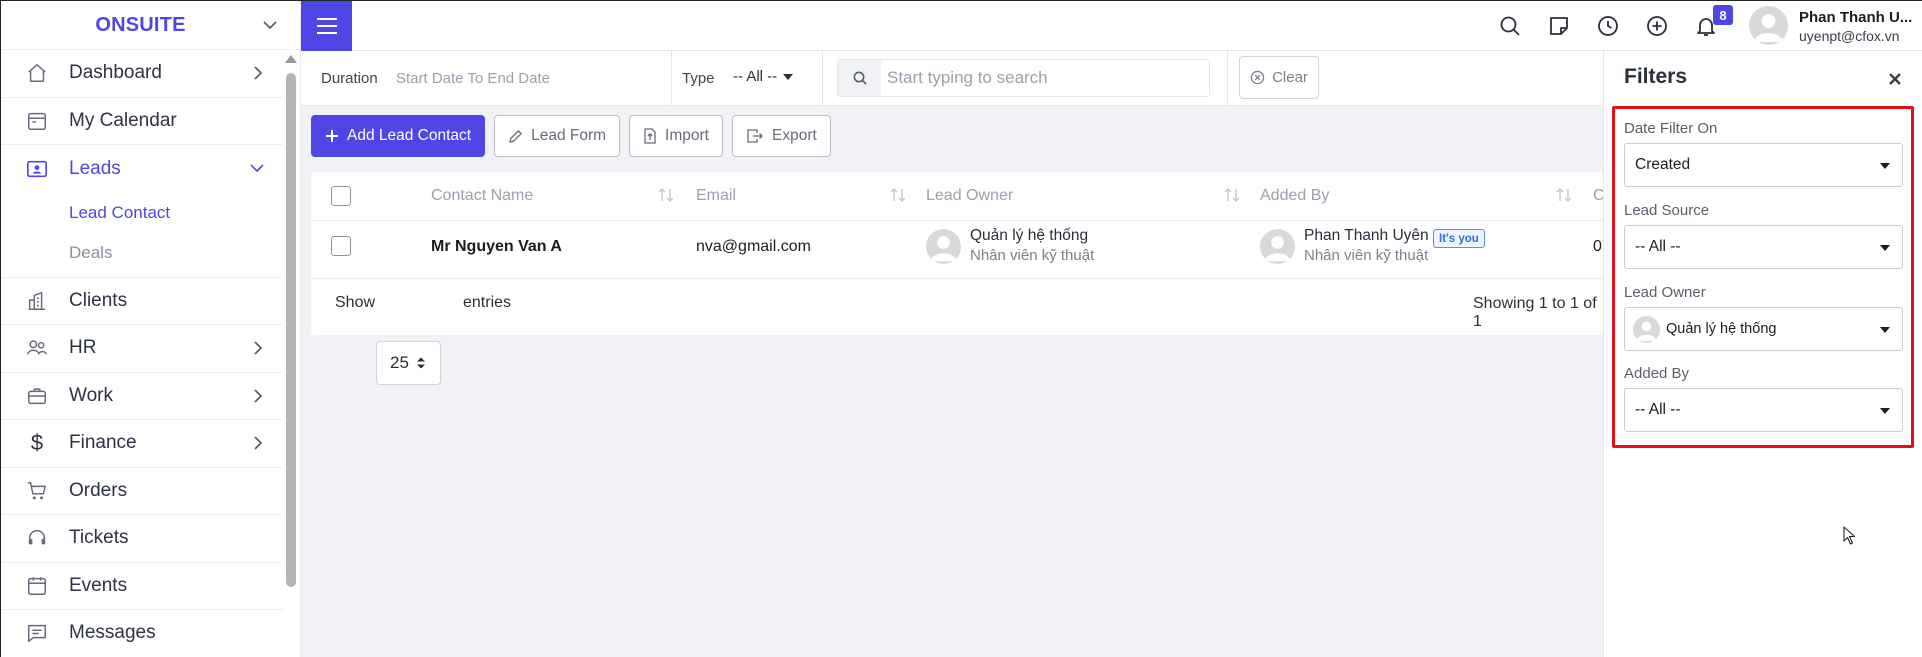  I want to click on hamburger-menu-button, so click(326, 26).